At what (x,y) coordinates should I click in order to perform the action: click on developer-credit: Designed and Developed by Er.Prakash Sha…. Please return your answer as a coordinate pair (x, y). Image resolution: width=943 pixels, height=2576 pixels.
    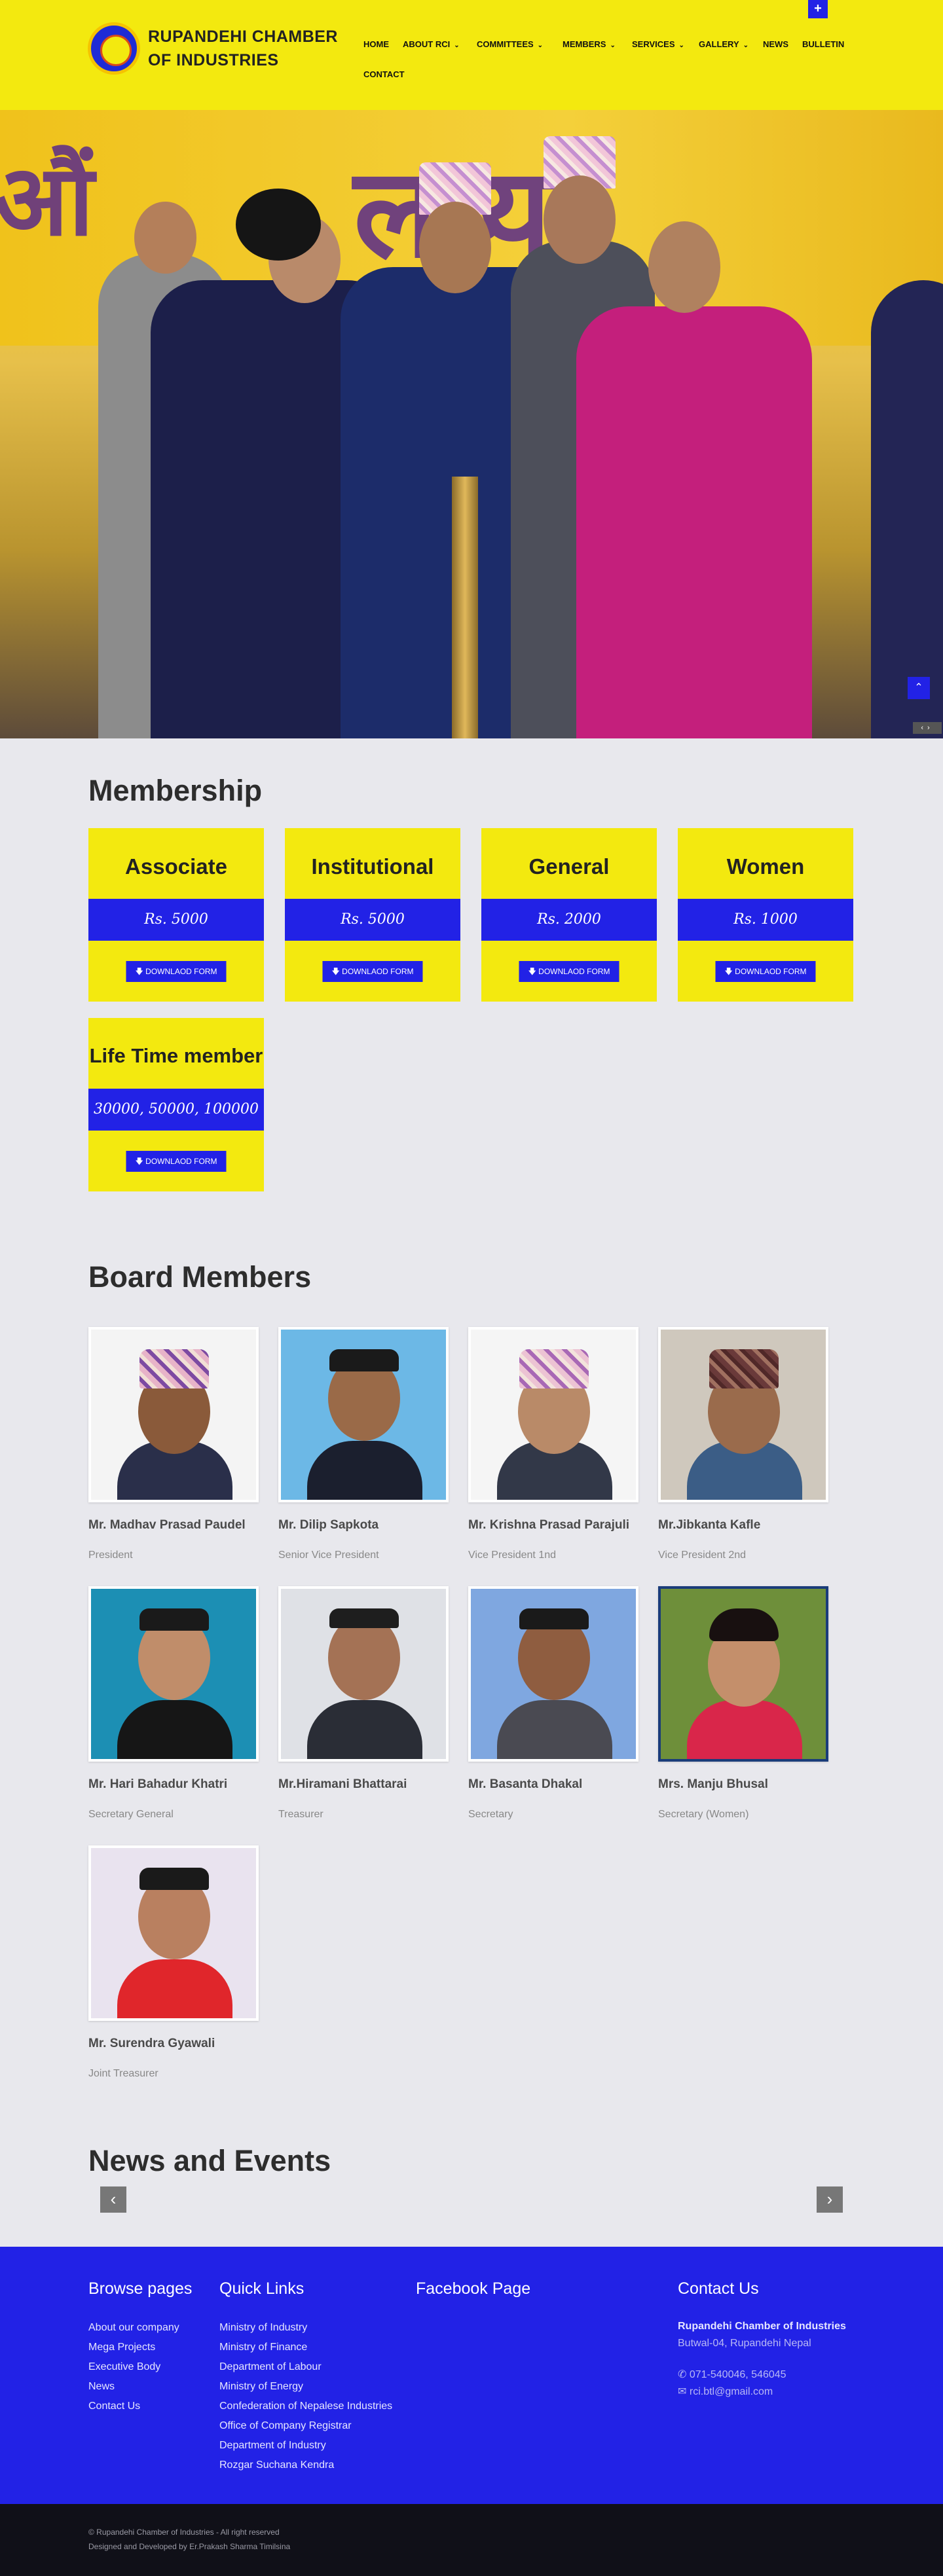
    Looking at the image, I should click on (189, 2546).